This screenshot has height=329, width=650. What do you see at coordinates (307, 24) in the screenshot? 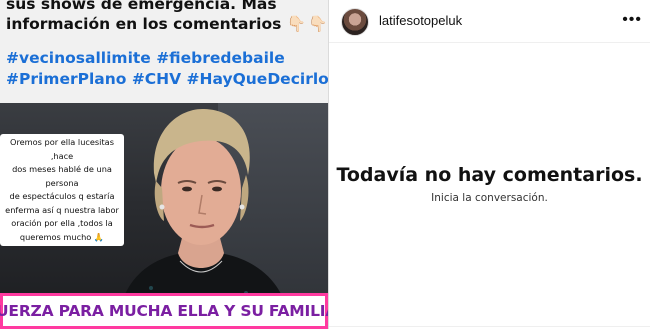
I see `pointing-down-icon: 👇🏻👇🏻` at bounding box center [307, 24].